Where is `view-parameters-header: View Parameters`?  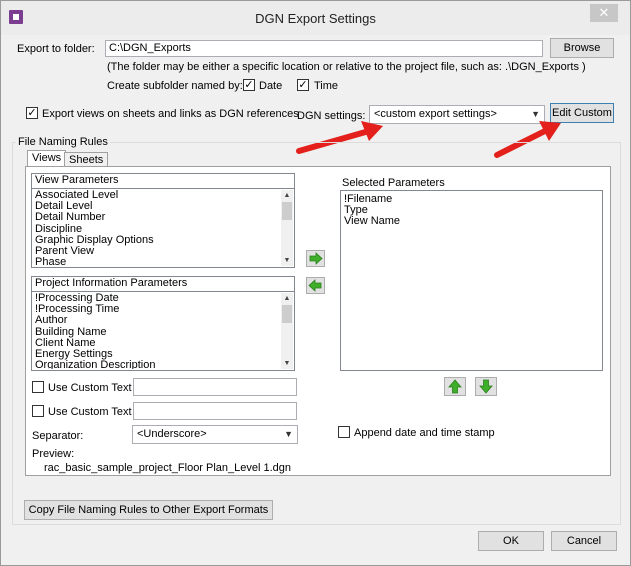 view-parameters-header: View Parameters is located at coordinates (163, 181).